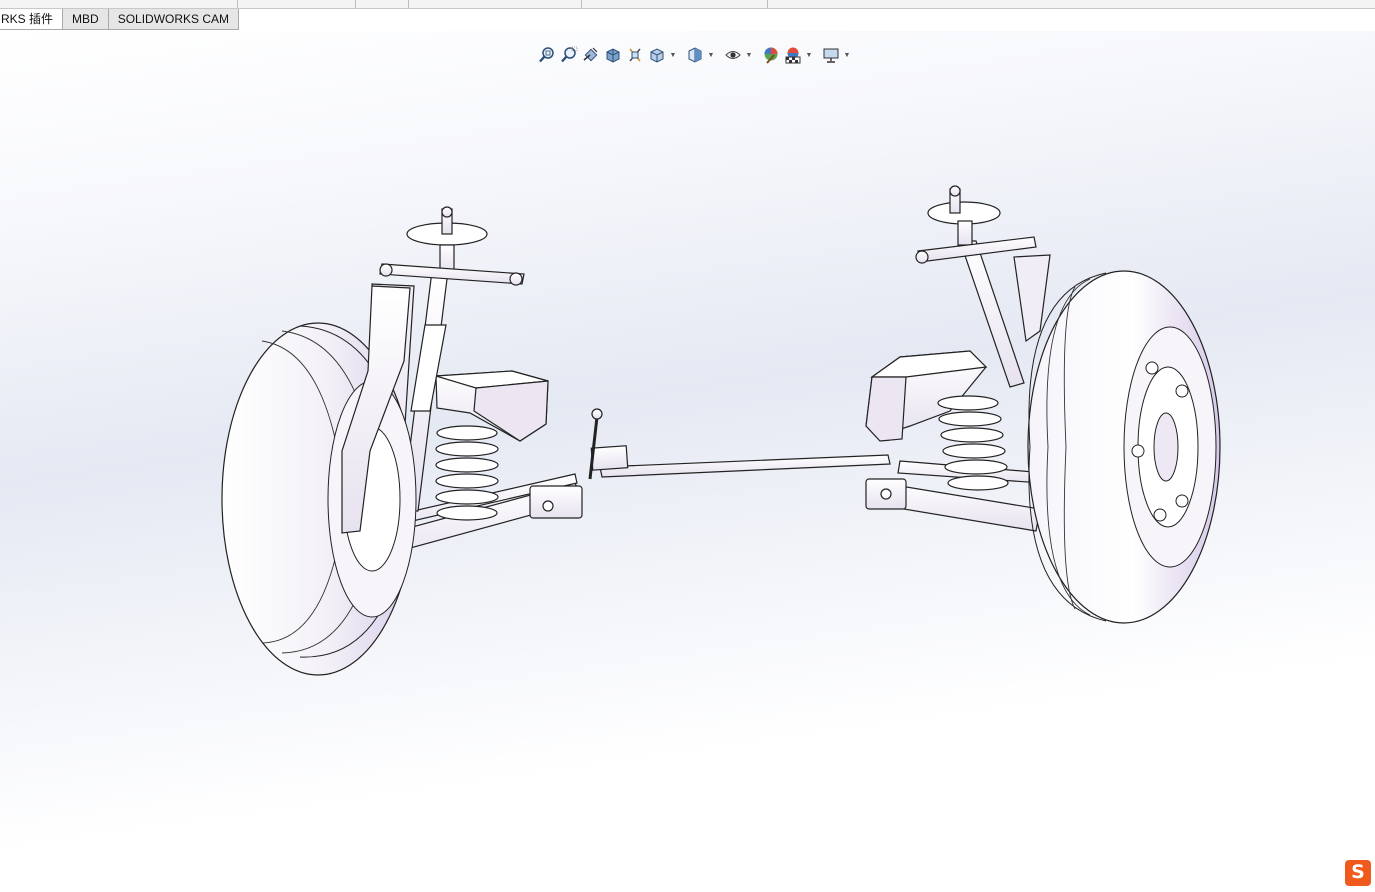  I want to click on window-top-strip, so click(687, 4).